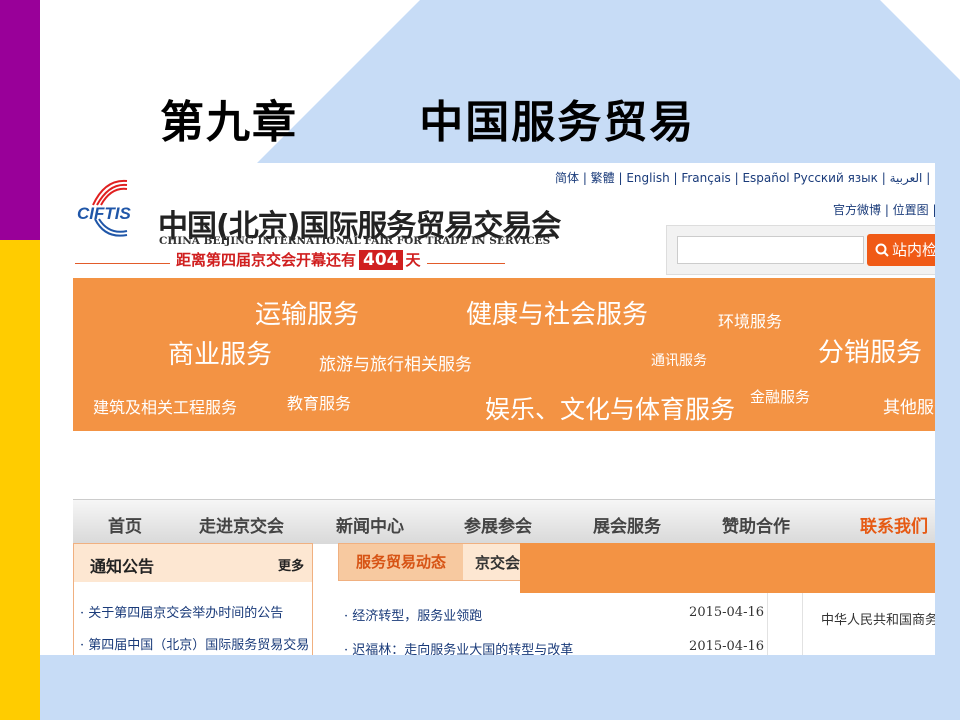 Image resolution: width=960 pixels, height=720 pixels. Describe the element at coordinates (395, 362) in the screenshot. I see `category-tourism: 旅游与旅行相关服务` at that location.